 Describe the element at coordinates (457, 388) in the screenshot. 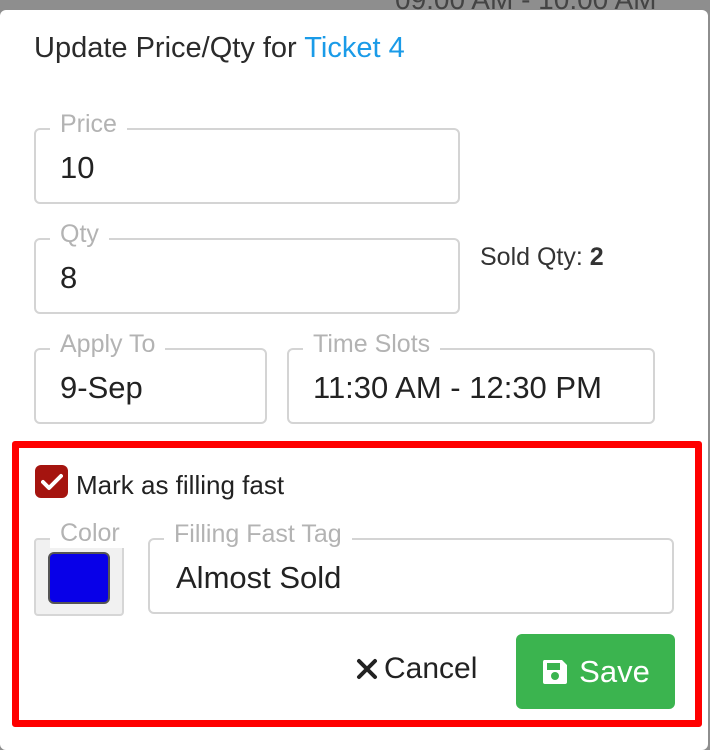

I see `time-slots-value: 11:30 AM - 12:30 PM` at that location.